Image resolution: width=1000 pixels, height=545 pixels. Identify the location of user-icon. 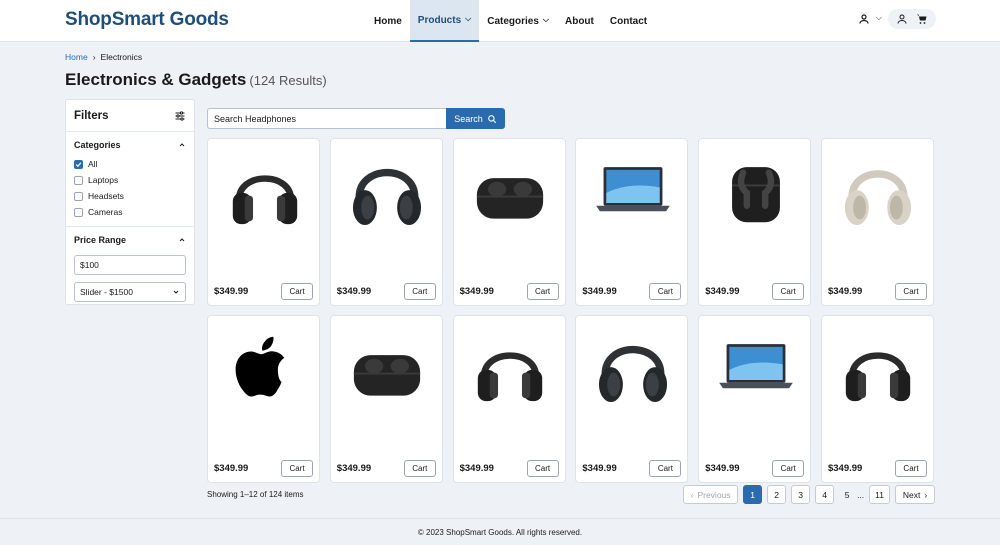
(864, 19).